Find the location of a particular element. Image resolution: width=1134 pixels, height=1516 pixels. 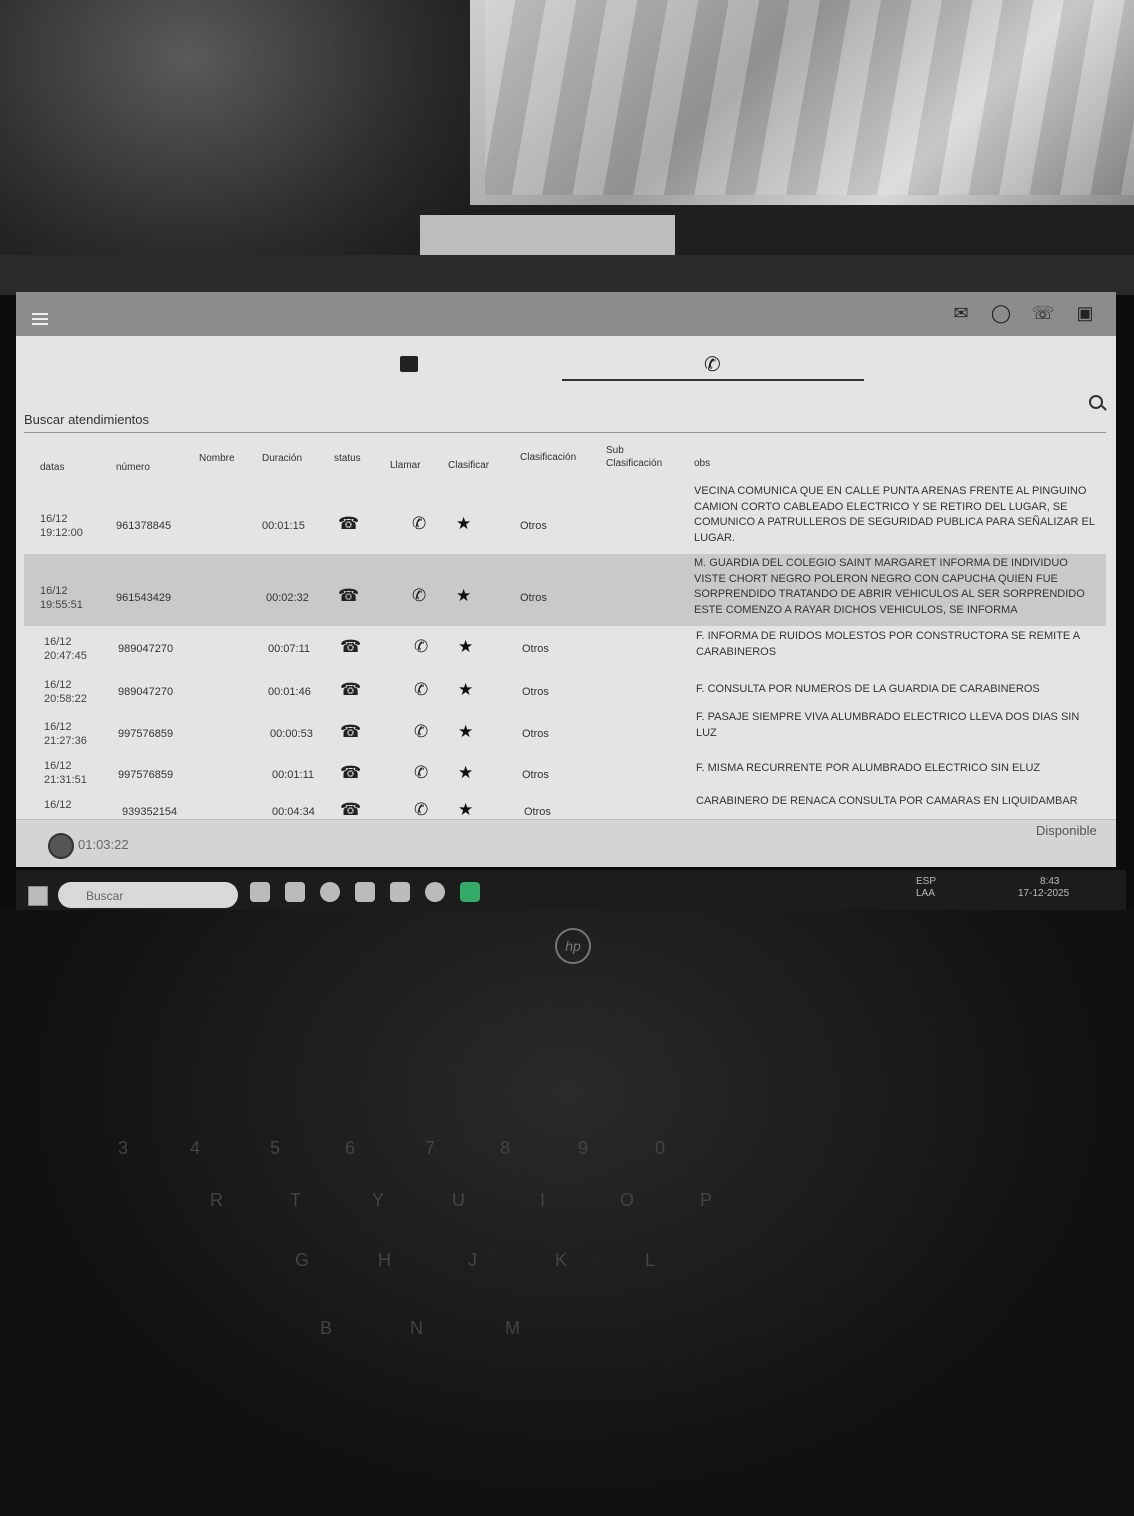

clock-date: 17-12-2025 is located at coordinates (1043, 893).